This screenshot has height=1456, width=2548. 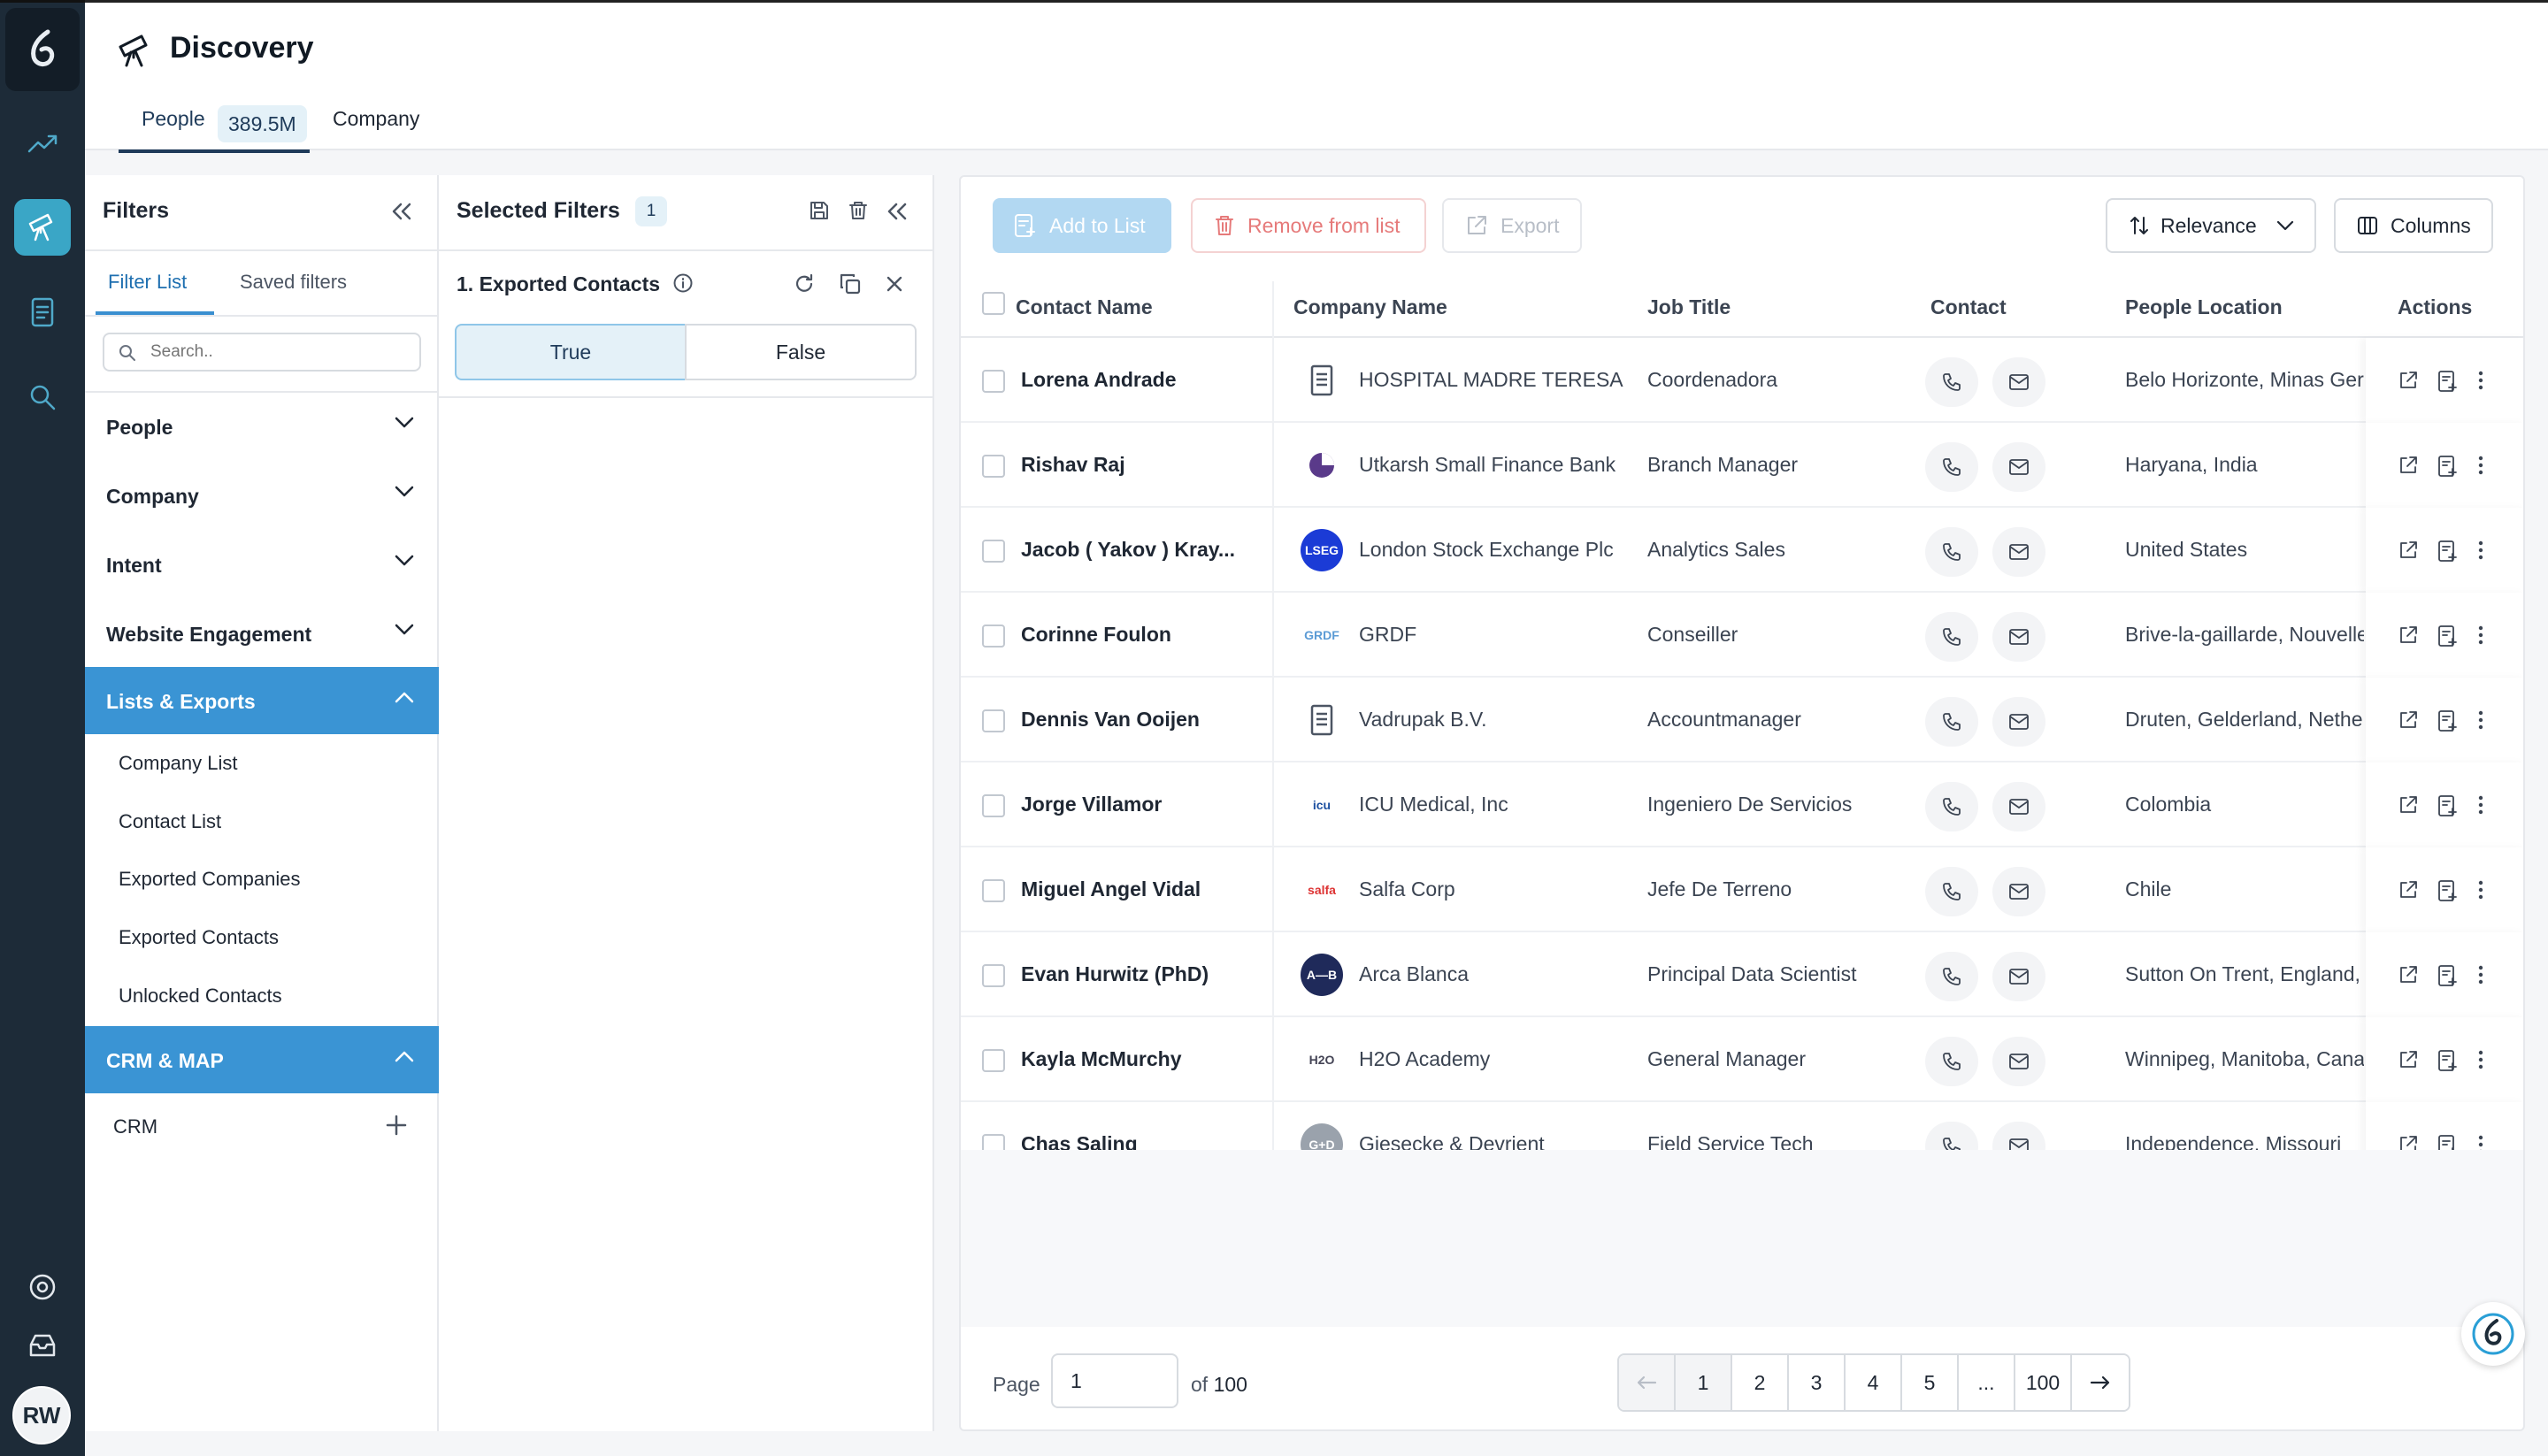 What do you see at coordinates (42, 49) in the screenshot?
I see `brand-logo-icon` at bounding box center [42, 49].